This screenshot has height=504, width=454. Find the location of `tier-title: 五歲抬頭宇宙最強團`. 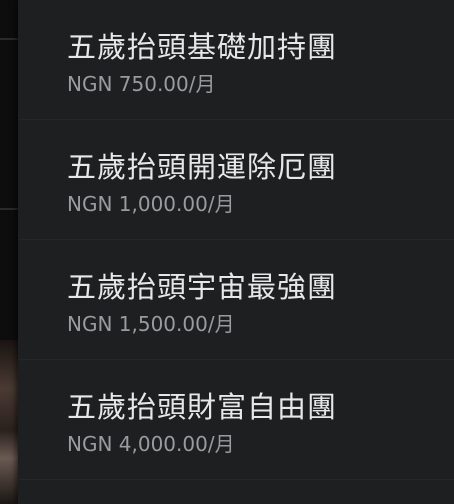

tier-title: 五歲抬頭宇宙最強團 is located at coordinates (202, 287).